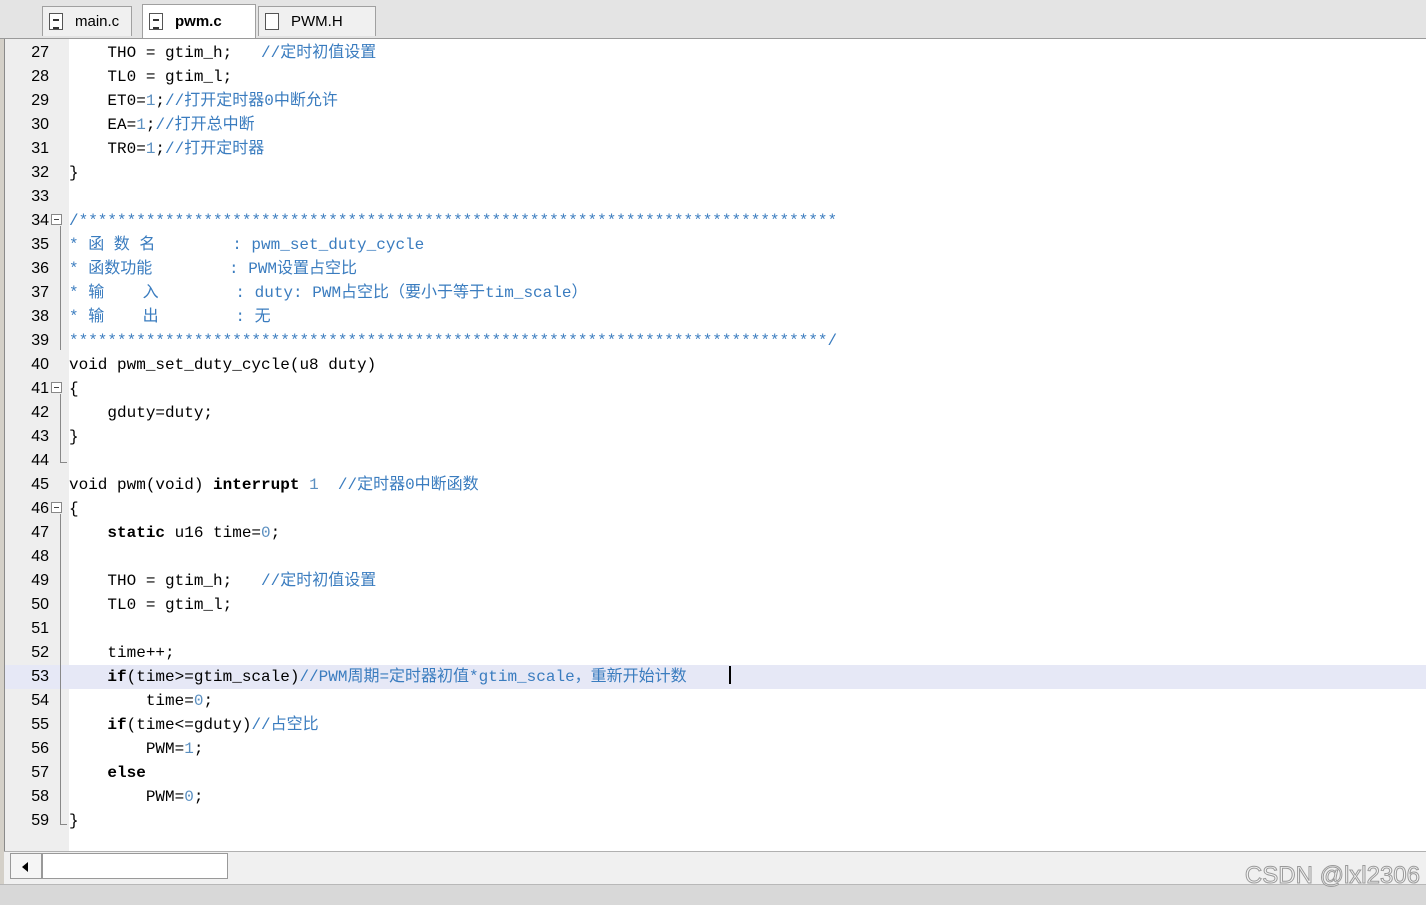 The image size is (1426, 905). Describe the element at coordinates (715, 773) in the screenshot. I see `code-line: 57 else` at that location.